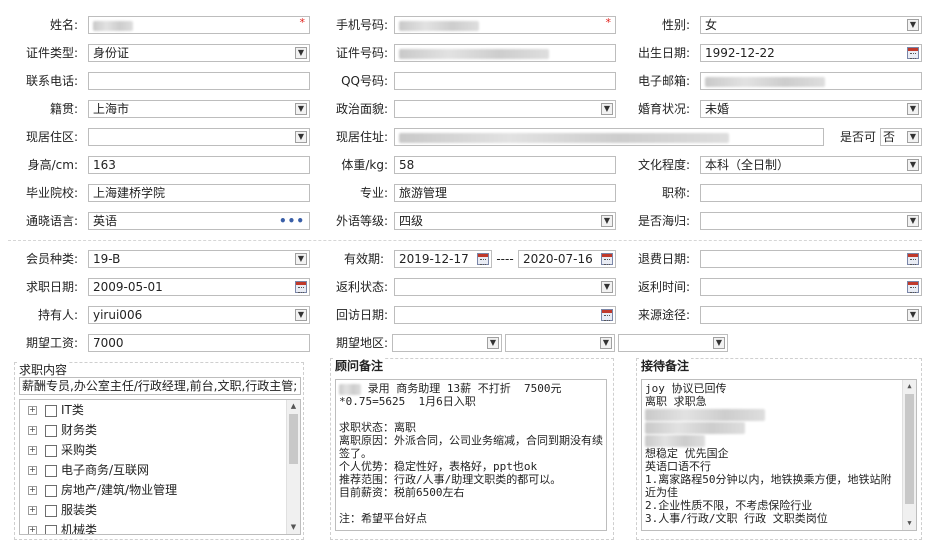 The width and height of the screenshot is (930, 544). What do you see at coordinates (505, 81) in the screenshot?
I see `qq-input` at bounding box center [505, 81].